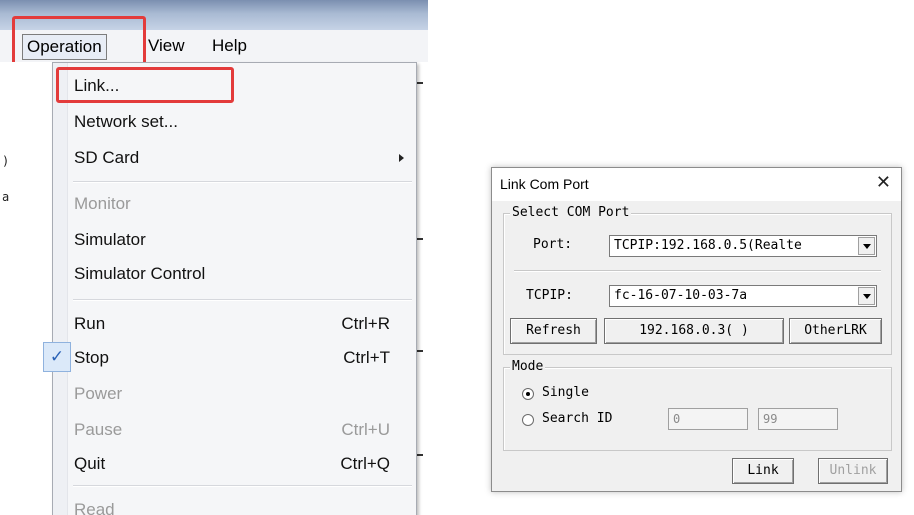 The width and height of the screenshot is (914, 515). Describe the element at coordinates (577, 418) in the screenshot. I see `search-id-label: Search ID` at that location.